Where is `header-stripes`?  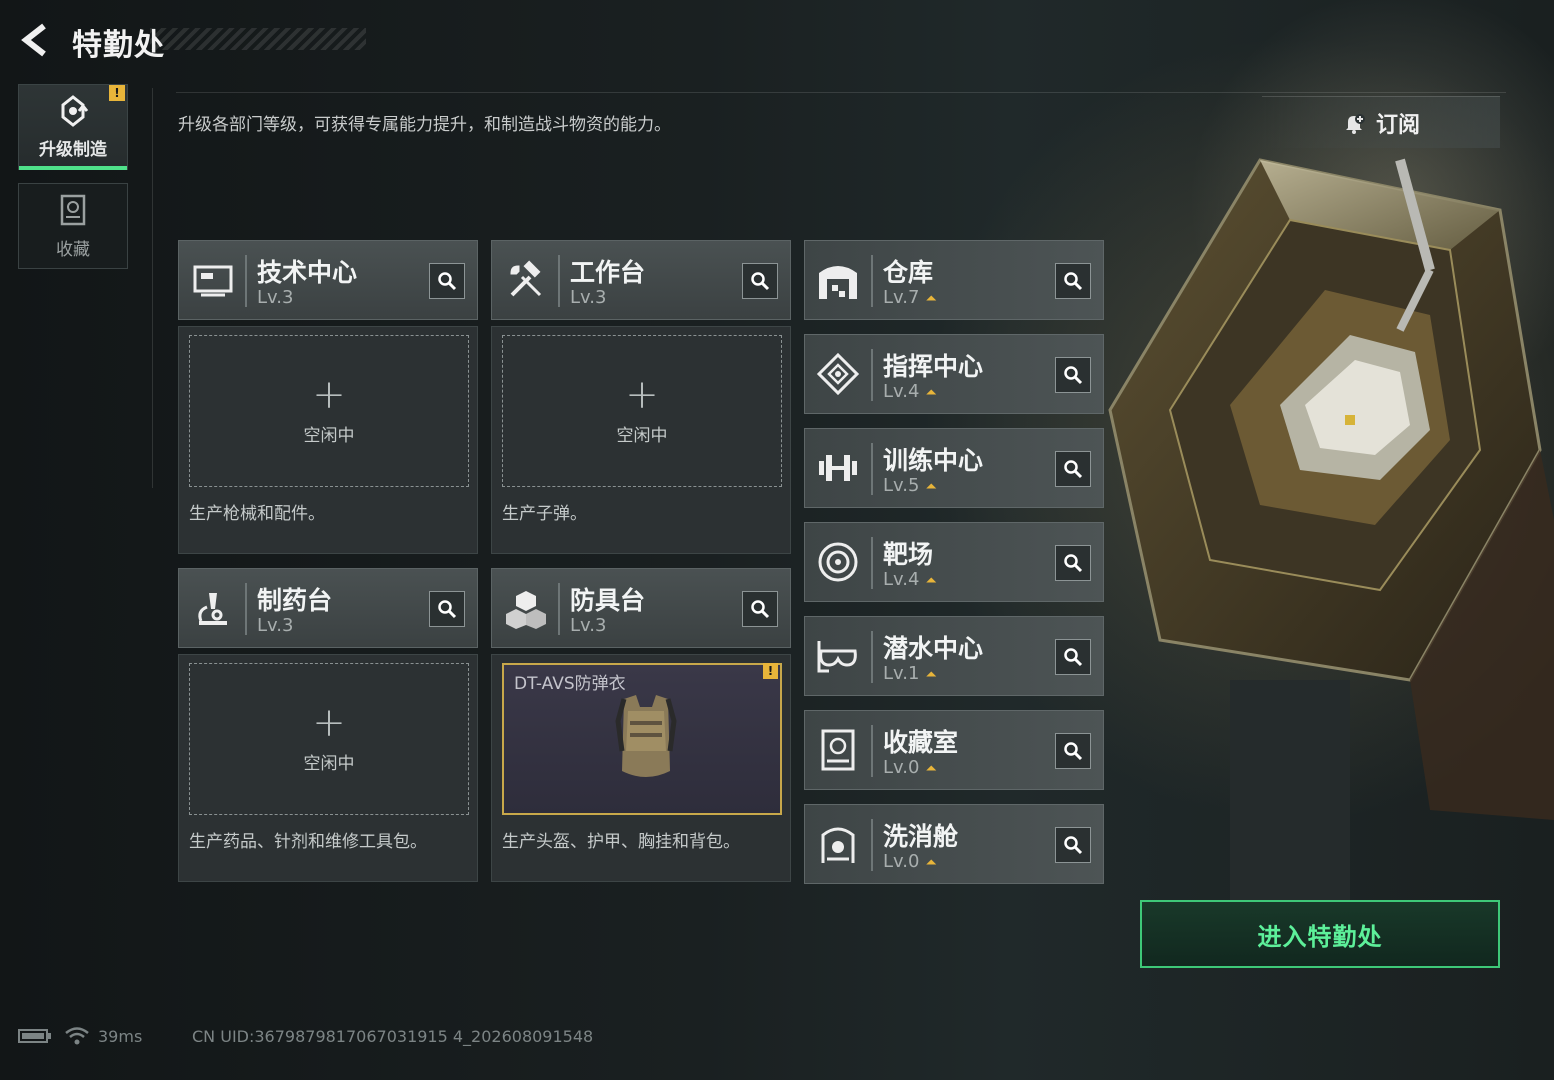 header-stripes is located at coordinates (258, 39).